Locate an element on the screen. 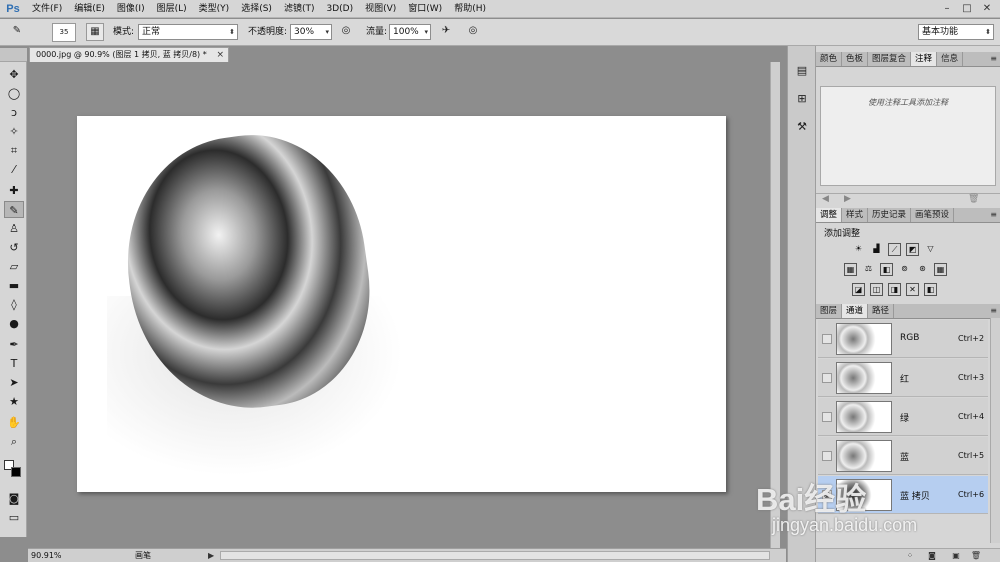  eraser-tool-icon: ▱ is located at coordinates (14, 266).